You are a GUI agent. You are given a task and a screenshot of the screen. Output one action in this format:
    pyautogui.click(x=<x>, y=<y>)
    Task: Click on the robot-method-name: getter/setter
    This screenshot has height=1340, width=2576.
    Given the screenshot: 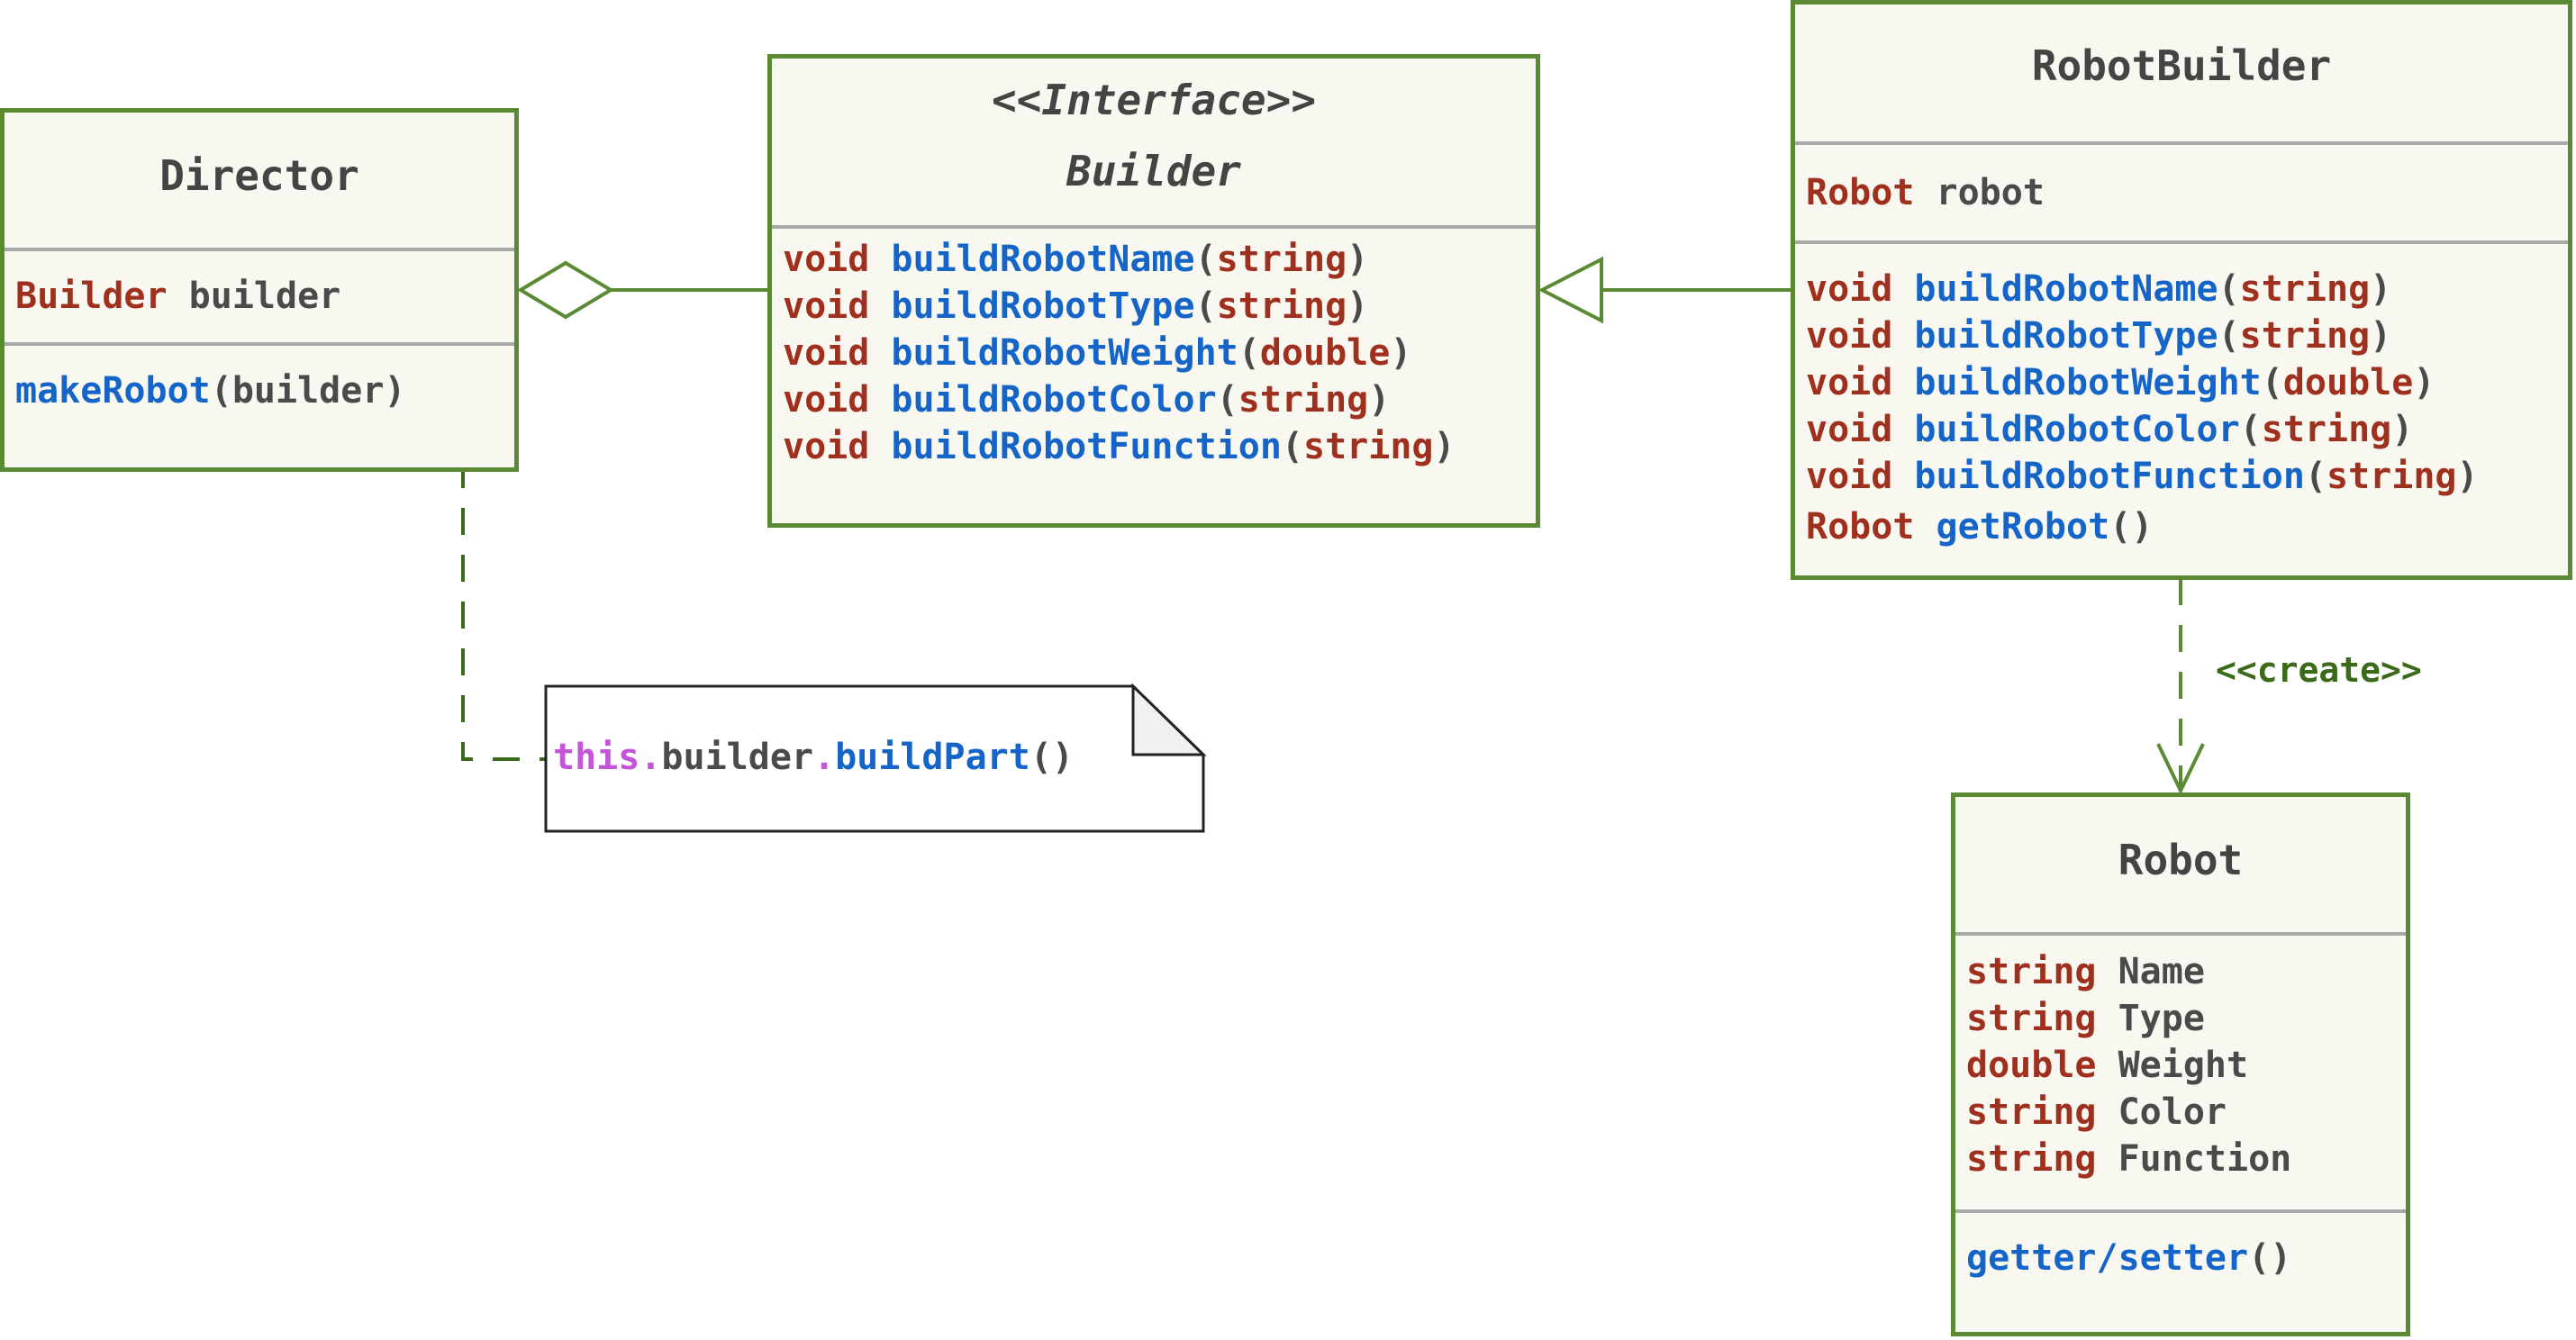 What is the action you would take?
    pyautogui.click(x=2107, y=1258)
    